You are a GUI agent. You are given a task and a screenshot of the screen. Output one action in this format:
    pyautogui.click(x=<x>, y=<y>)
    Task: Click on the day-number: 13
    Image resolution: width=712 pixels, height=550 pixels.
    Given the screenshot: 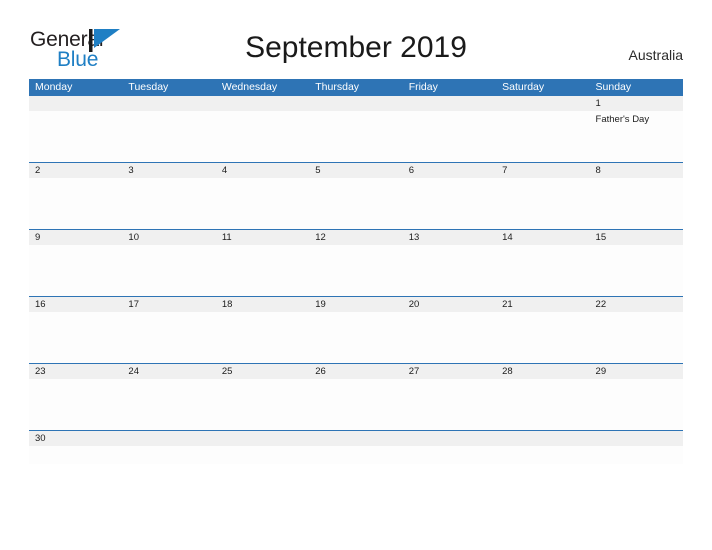 What is the action you would take?
    pyautogui.click(x=449, y=237)
    